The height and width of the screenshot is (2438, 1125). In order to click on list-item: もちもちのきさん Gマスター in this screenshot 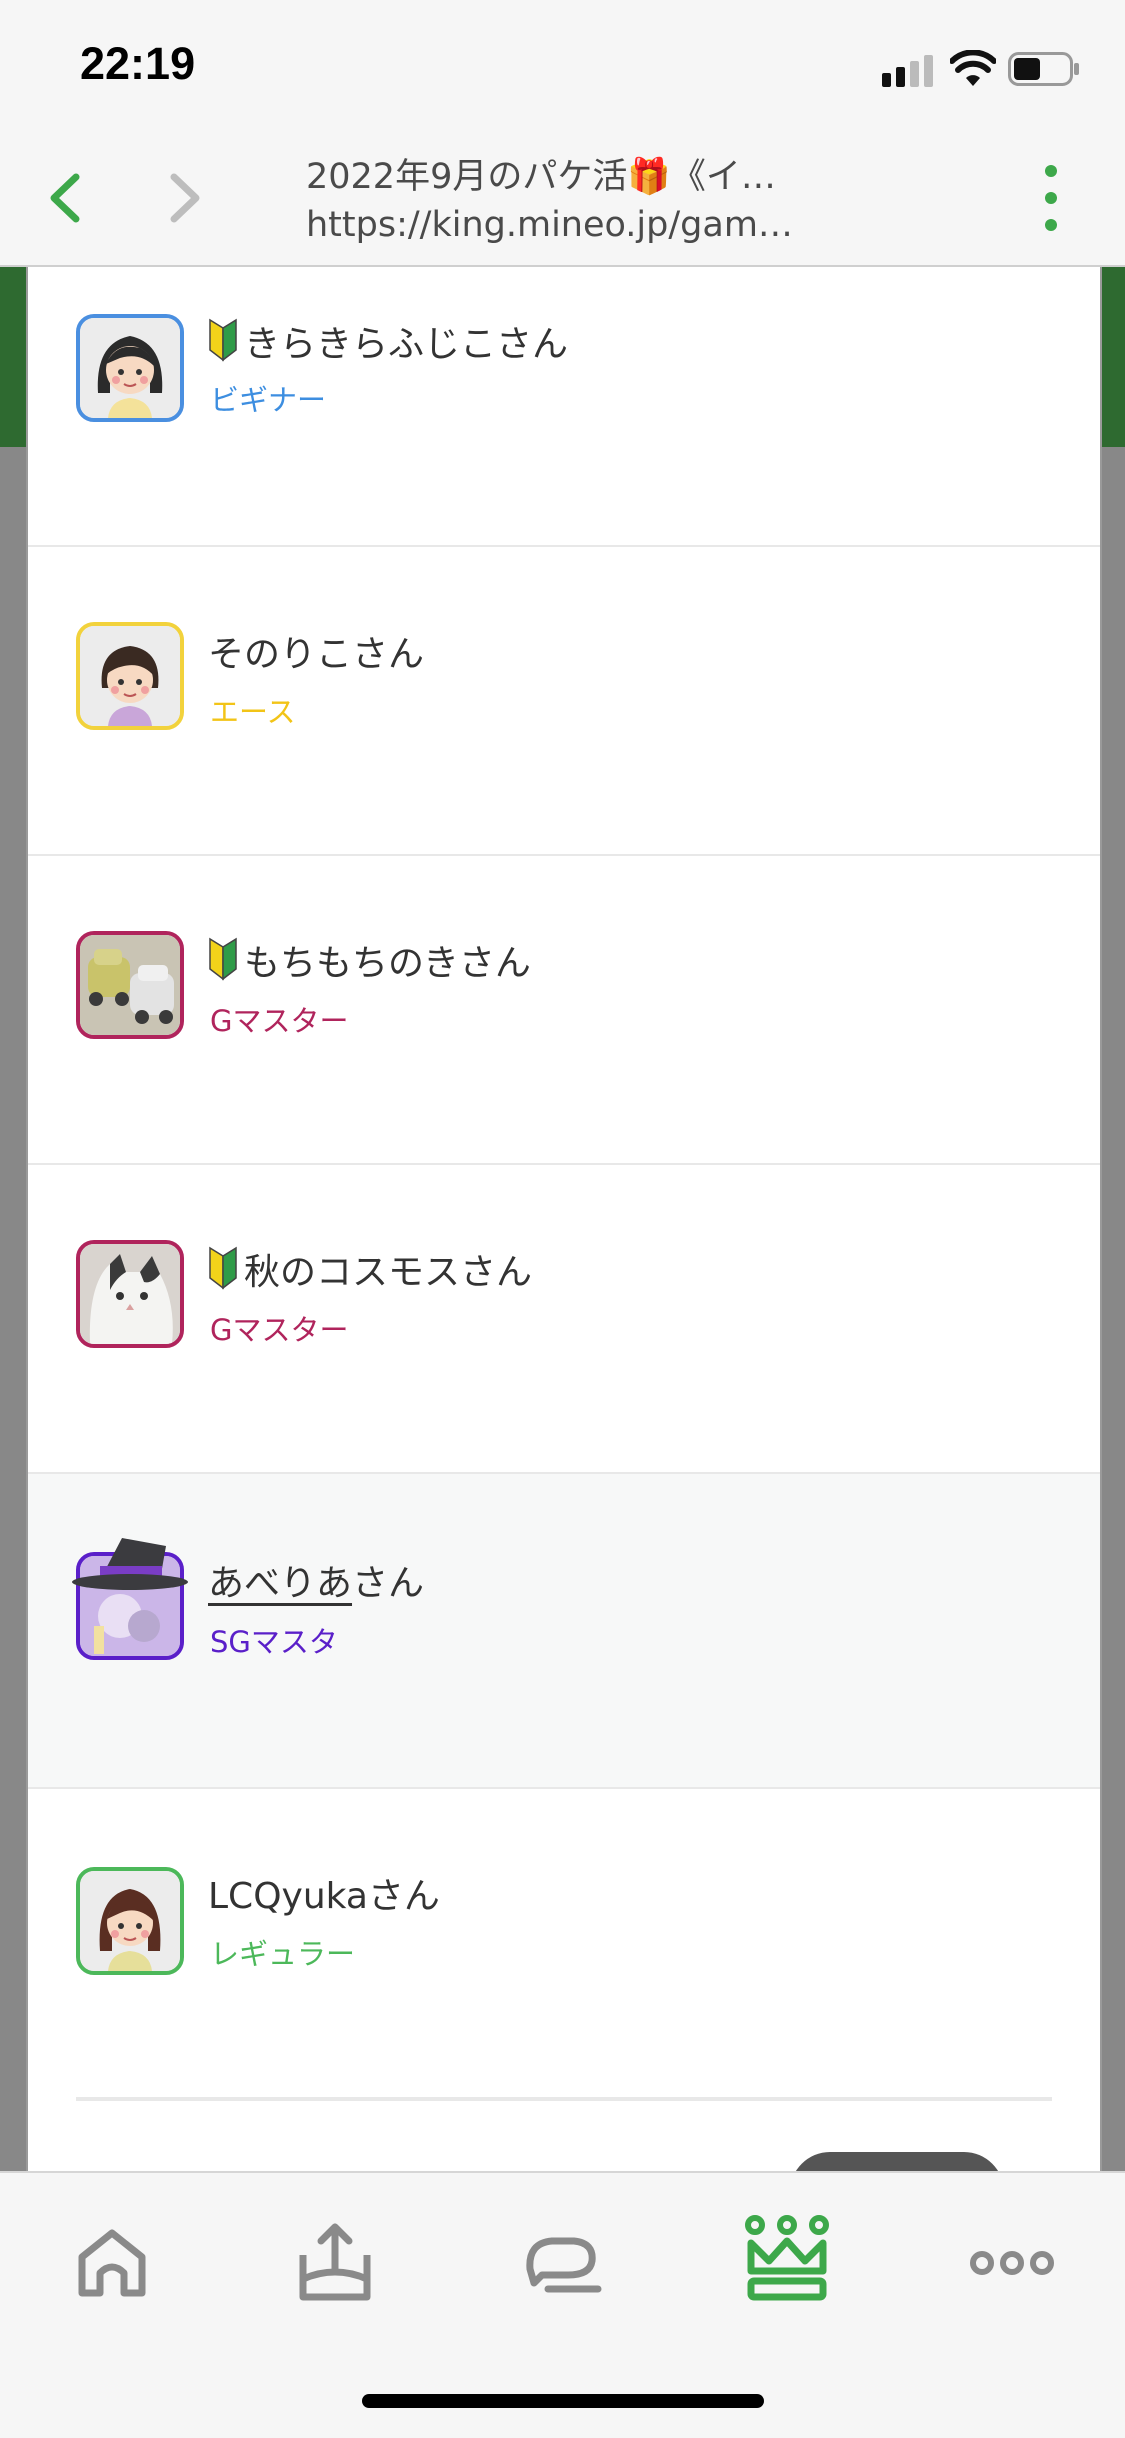, I will do `click(564, 1010)`.